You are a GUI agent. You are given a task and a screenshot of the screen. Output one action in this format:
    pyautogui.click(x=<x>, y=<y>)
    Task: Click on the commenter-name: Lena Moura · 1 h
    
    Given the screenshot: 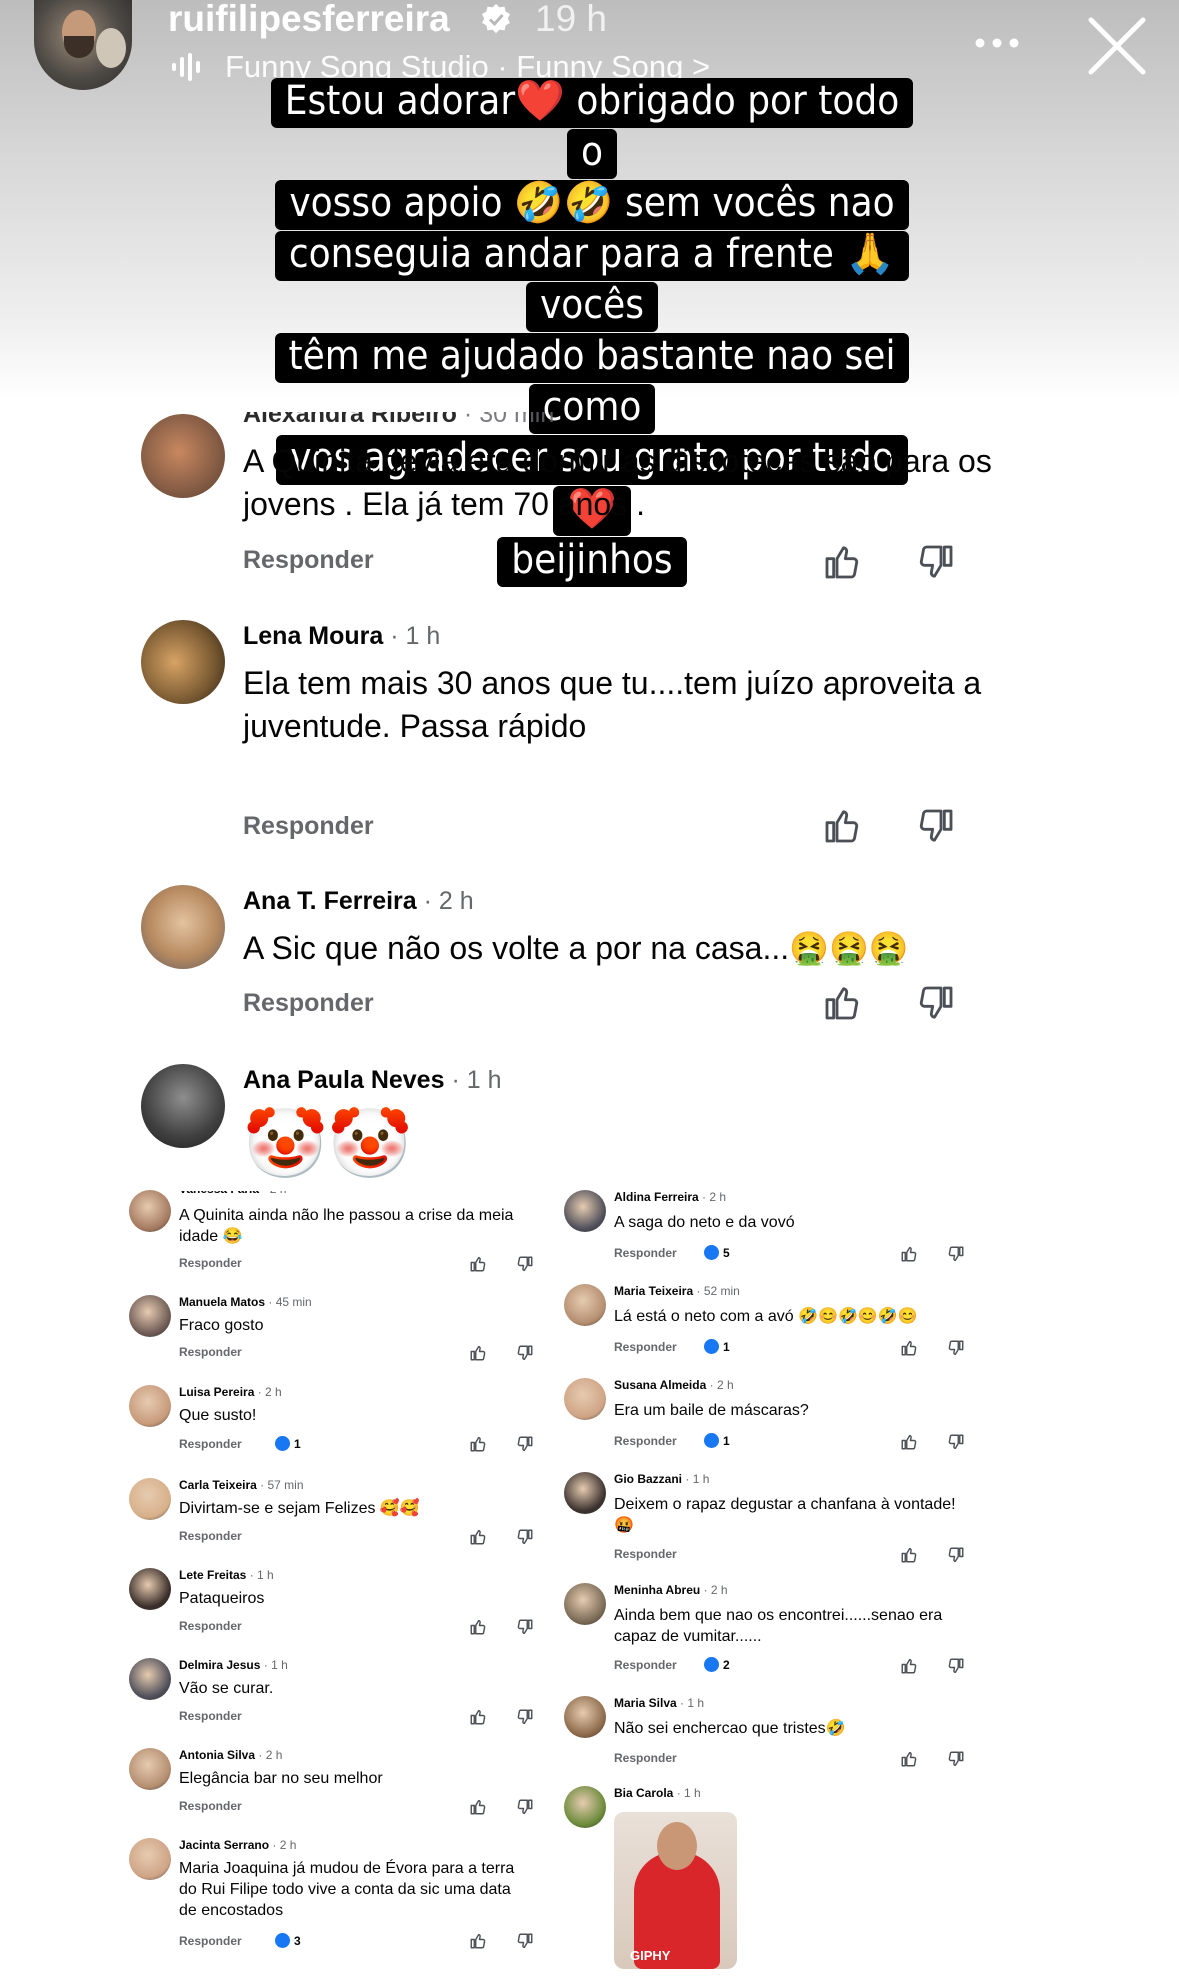 What is the action you would take?
    pyautogui.click(x=341, y=636)
    